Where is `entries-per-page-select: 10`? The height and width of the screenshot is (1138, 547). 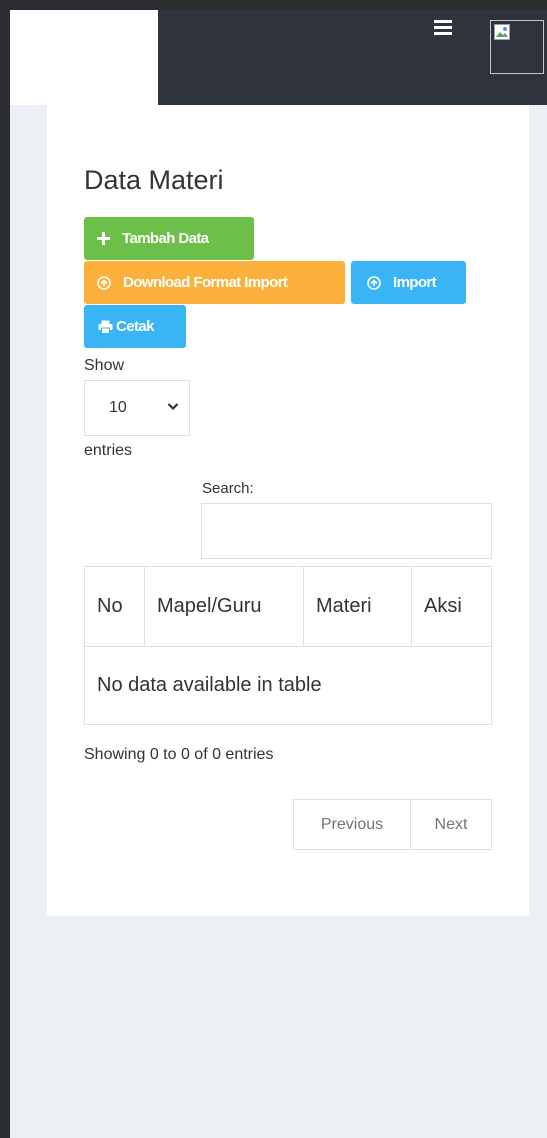
entries-per-page-select: 10 is located at coordinates (137, 408).